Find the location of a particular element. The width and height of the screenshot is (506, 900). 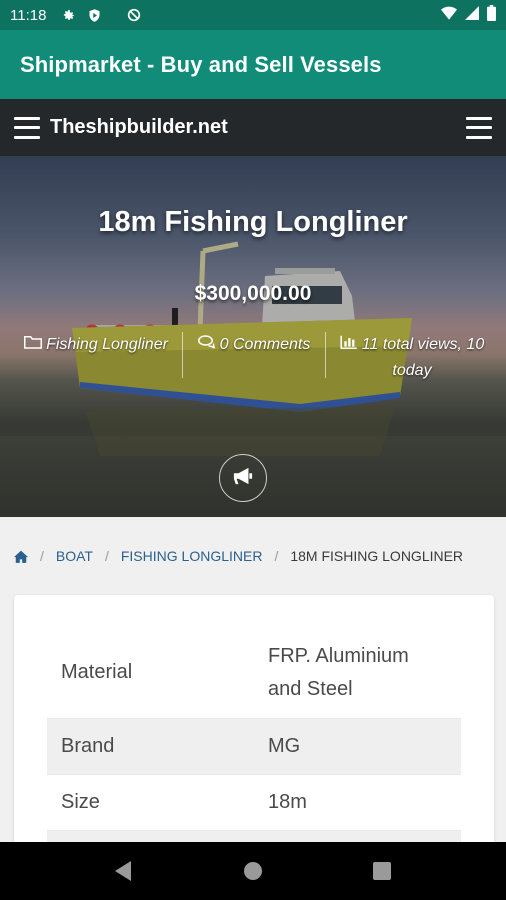

megaphone-icon is located at coordinates (243, 478).